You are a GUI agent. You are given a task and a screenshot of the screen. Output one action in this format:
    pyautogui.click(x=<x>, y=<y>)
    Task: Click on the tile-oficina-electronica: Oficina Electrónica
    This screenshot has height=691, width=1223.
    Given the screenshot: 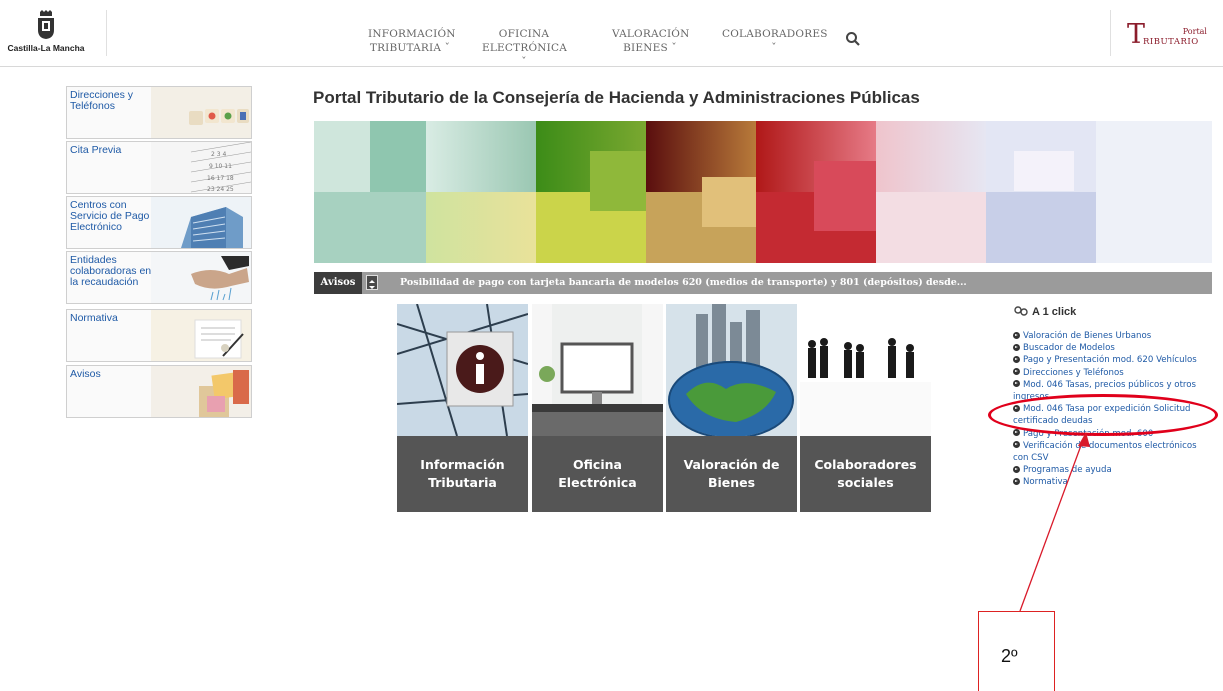 What is the action you would take?
    pyautogui.click(x=597, y=408)
    